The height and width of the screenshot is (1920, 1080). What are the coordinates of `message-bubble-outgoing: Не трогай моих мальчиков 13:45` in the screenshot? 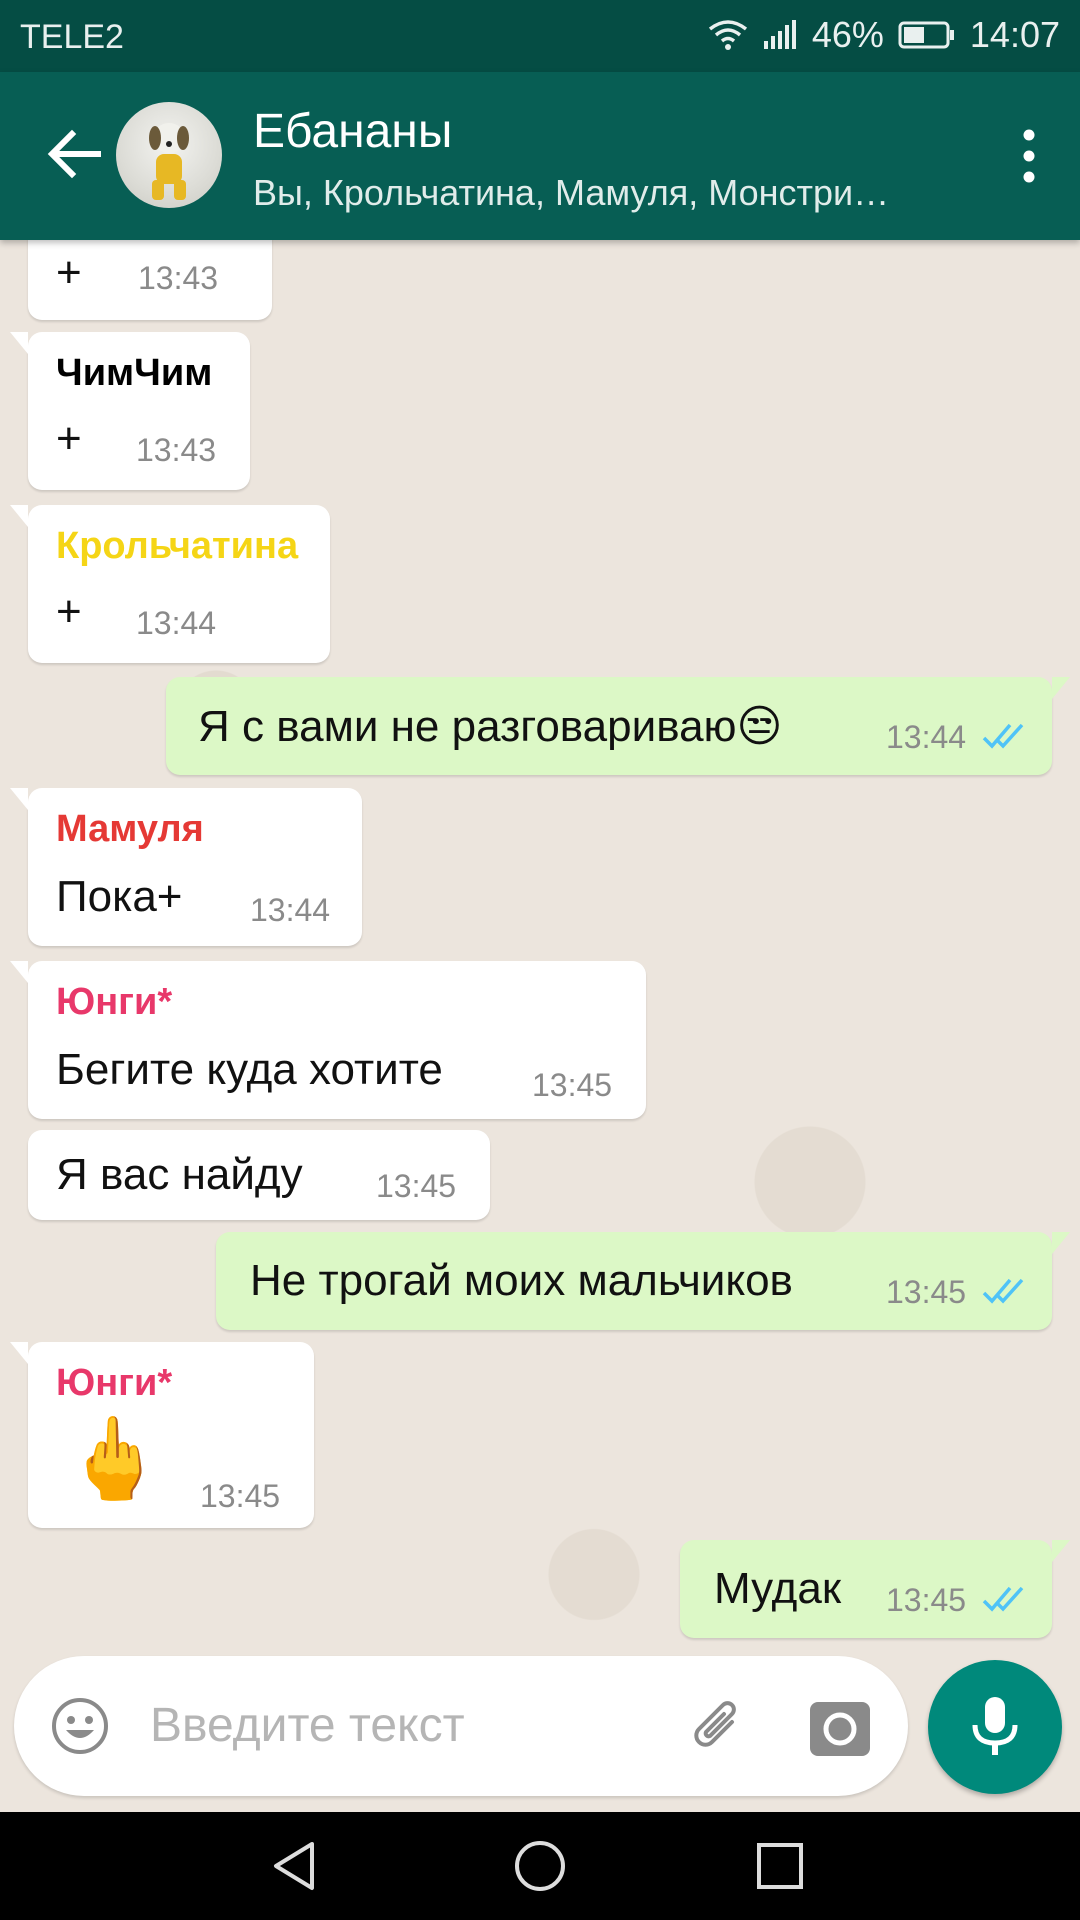 It's located at (643, 1281).